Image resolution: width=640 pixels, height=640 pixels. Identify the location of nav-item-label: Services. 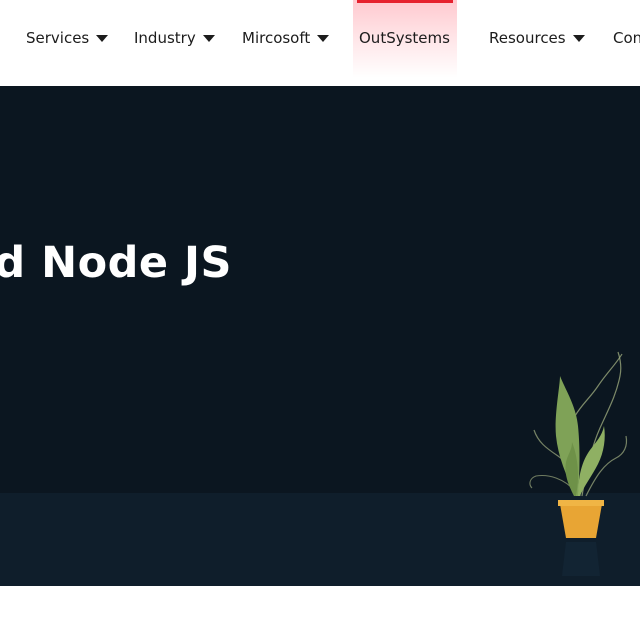
(58, 38).